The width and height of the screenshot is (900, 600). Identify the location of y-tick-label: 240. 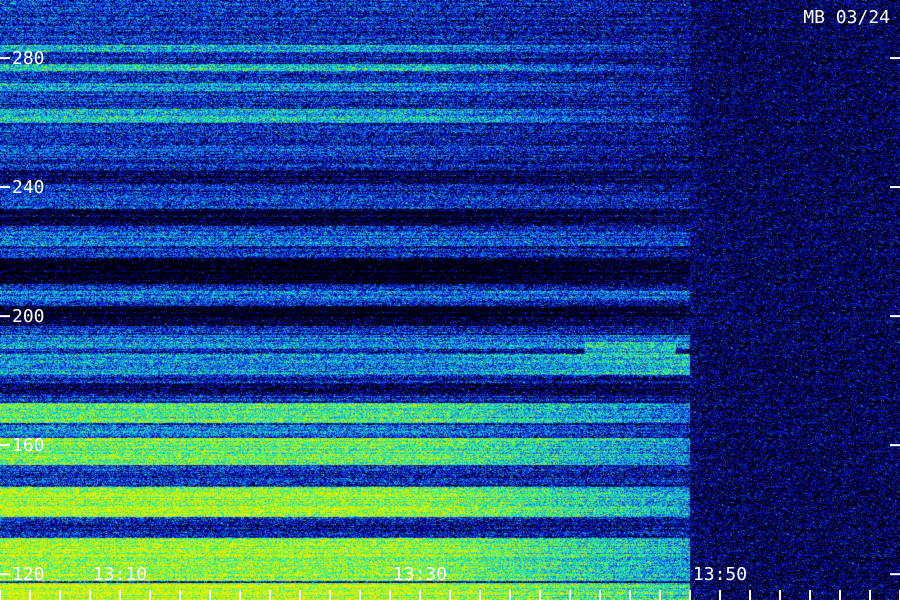
(28, 187).